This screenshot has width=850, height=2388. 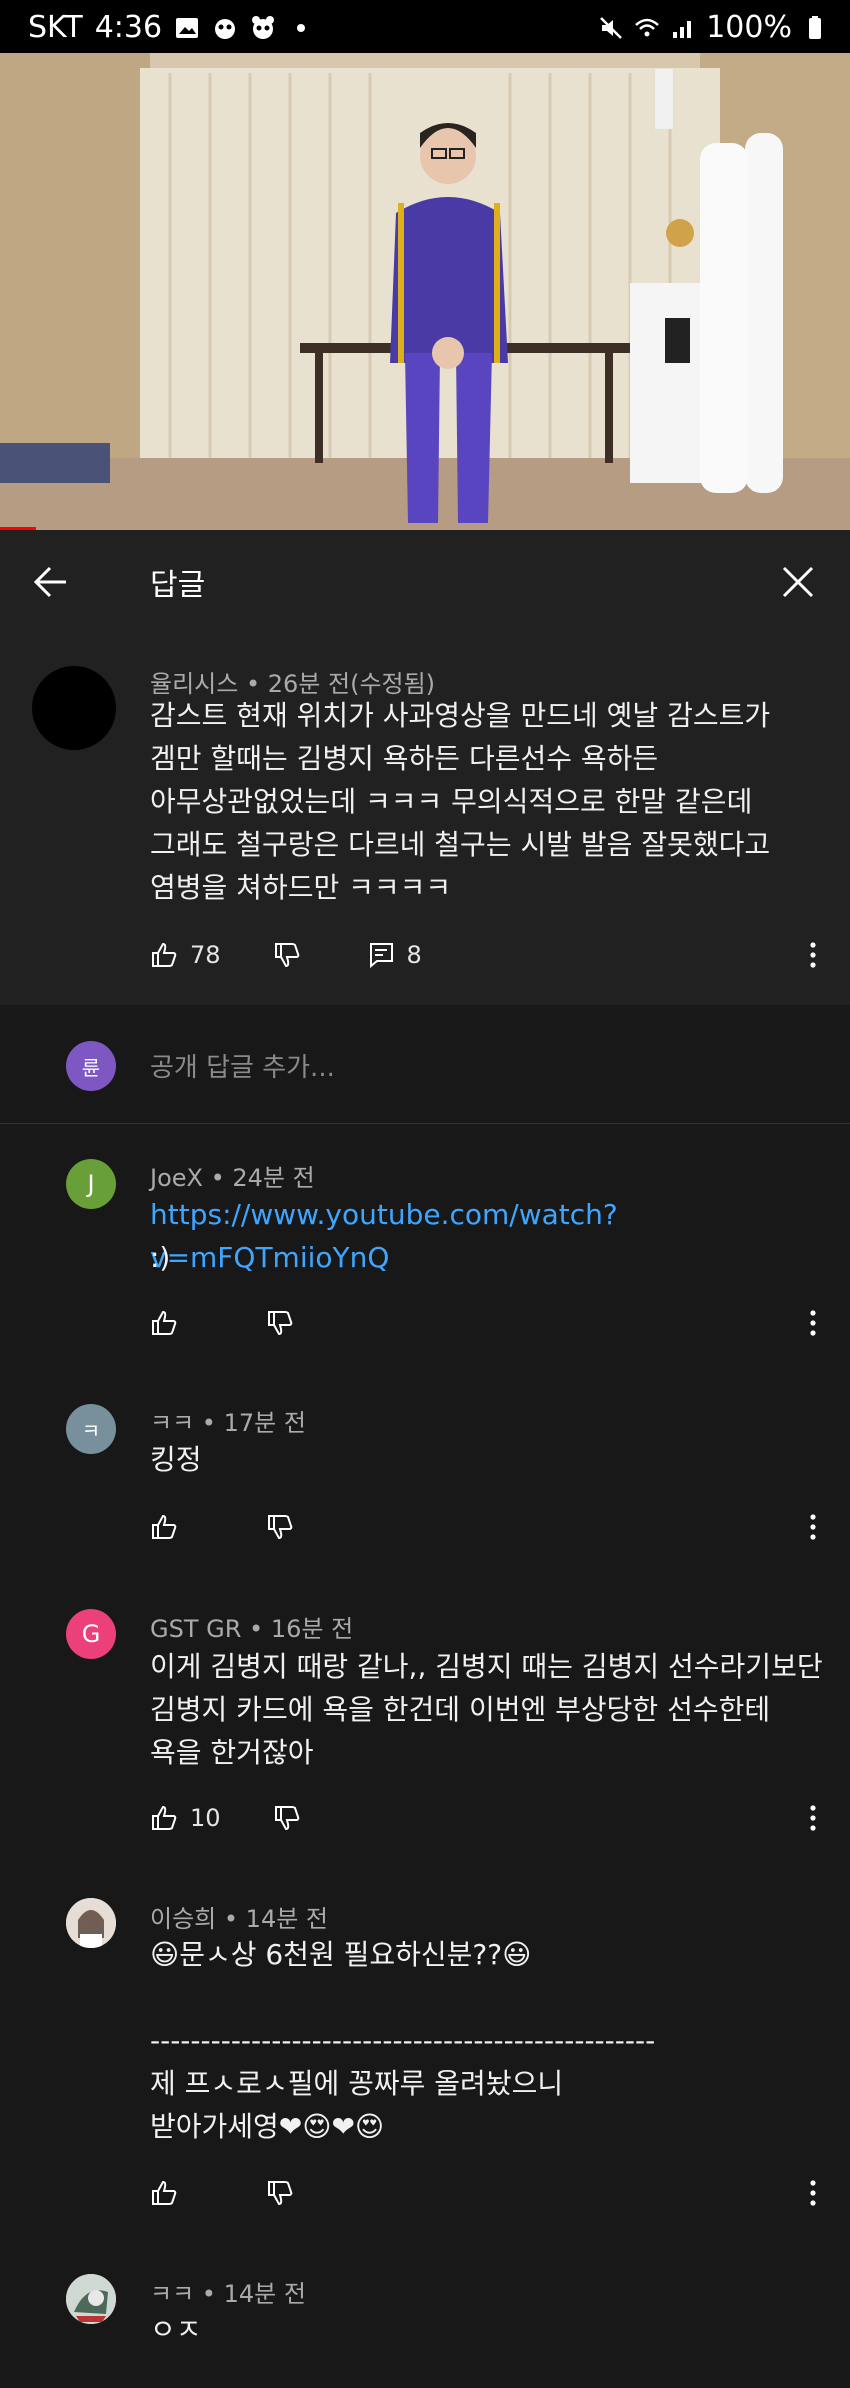 What do you see at coordinates (749, 27) in the screenshot?
I see `battery-percent: 100%` at bounding box center [749, 27].